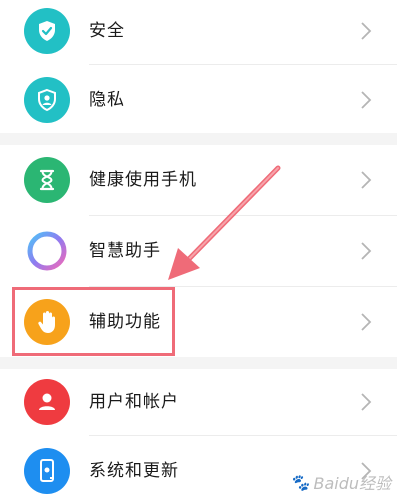 Image resolution: width=397 pixels, height=500 pixels. Describe the element at coordinates (47, 251) in the screenshot. I see `assistant-ring-icon` at that location.